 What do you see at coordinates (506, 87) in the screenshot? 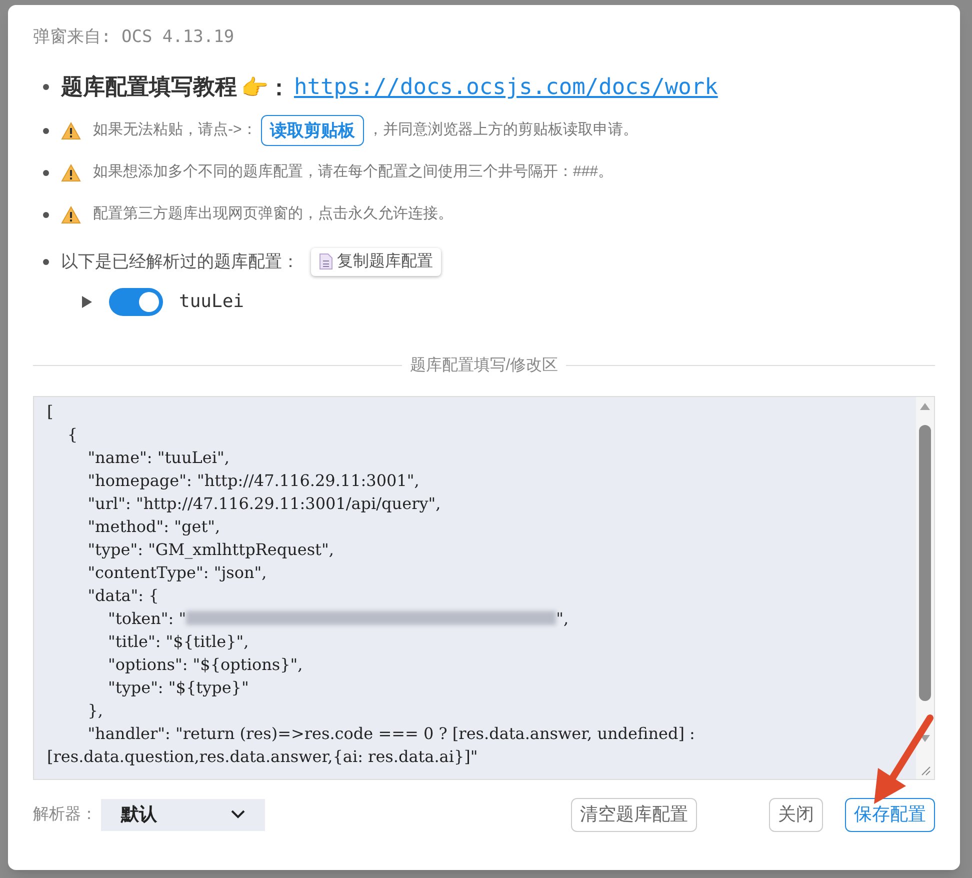
I see `docs-link: https://docs.ocsjs.com/docs/work` at bounding box center [506, 87].